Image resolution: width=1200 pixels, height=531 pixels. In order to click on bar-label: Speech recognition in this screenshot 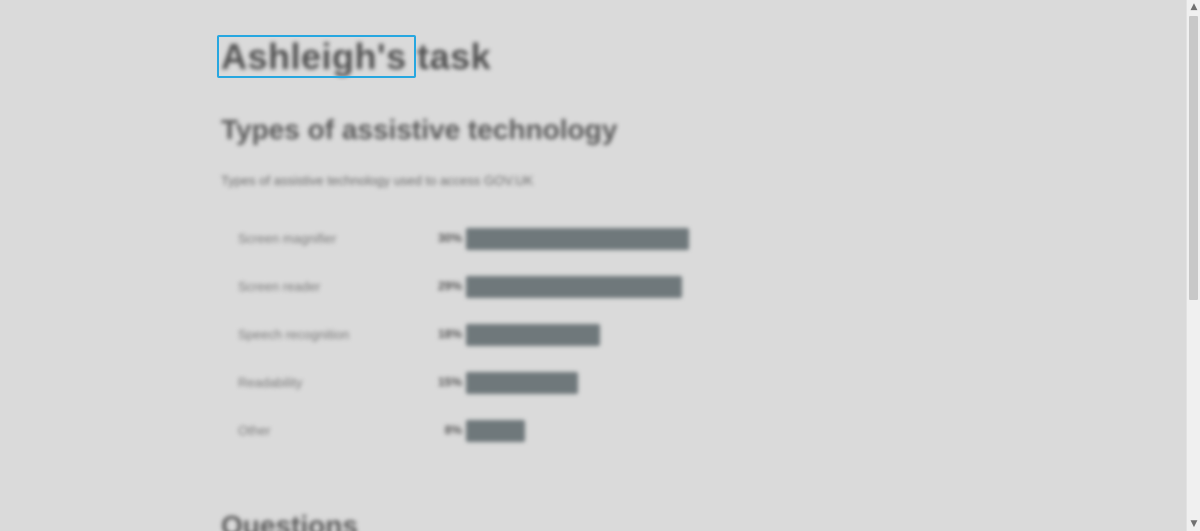, I will do `click(294, 334)`.